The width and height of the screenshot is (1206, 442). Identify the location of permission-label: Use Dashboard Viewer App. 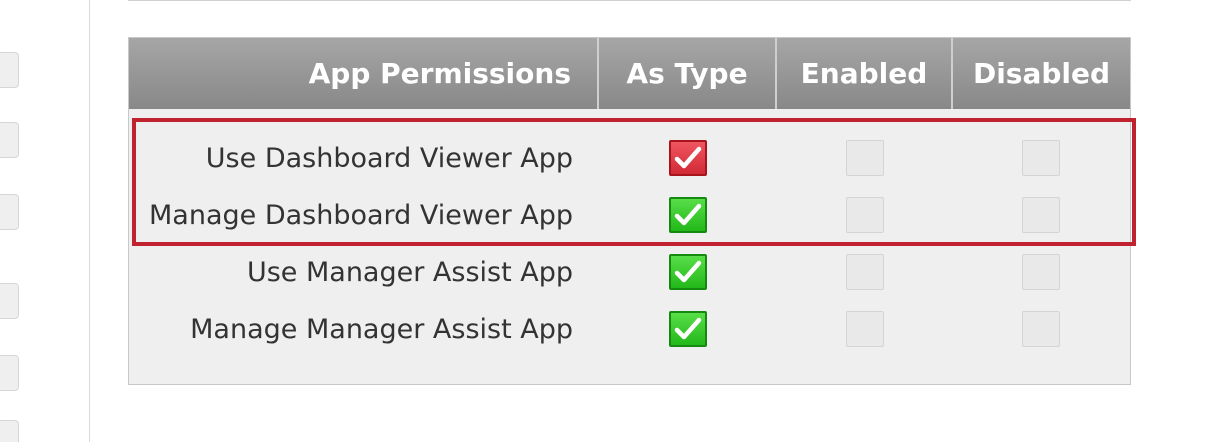
(389, 158).